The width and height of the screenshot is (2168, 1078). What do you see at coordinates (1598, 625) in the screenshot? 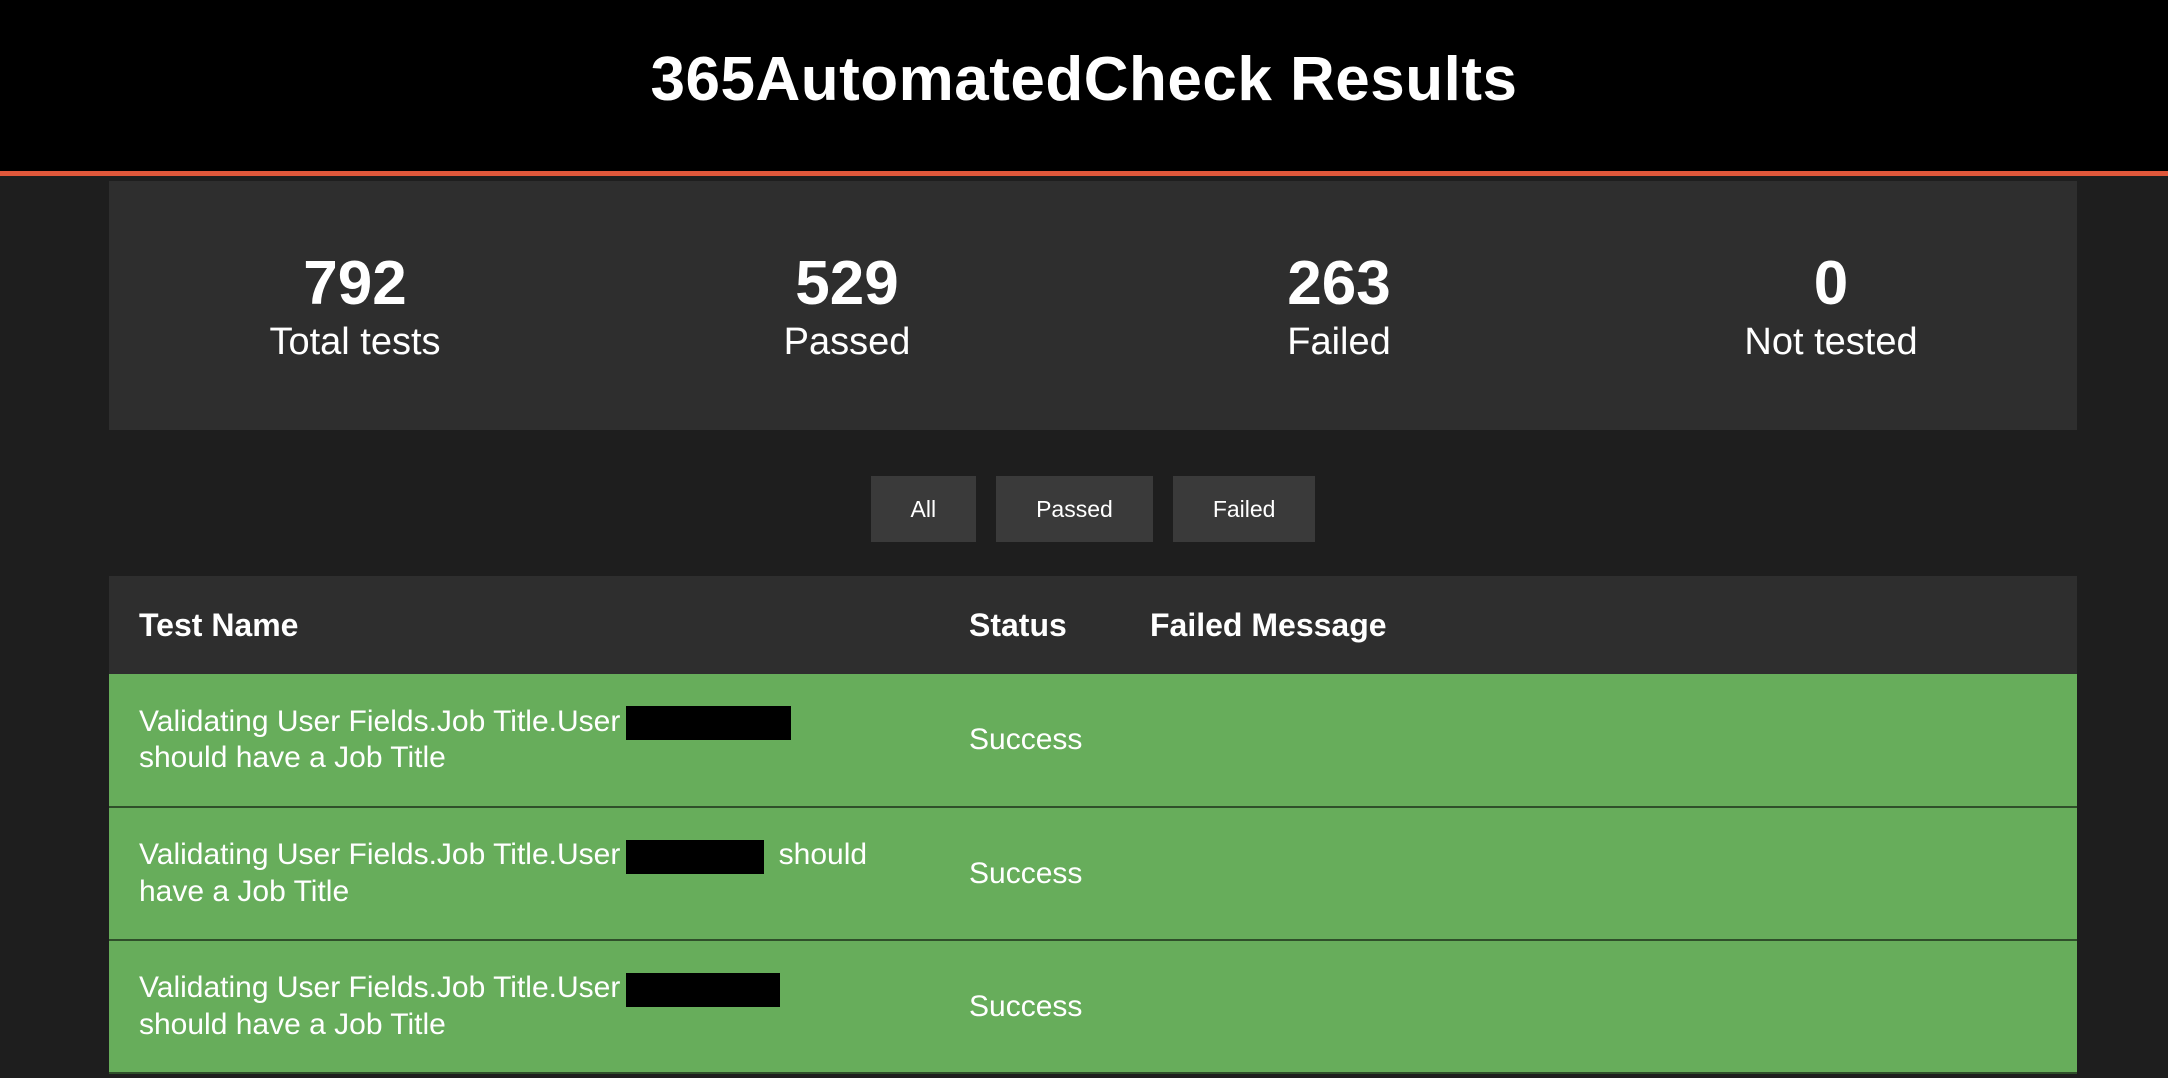
I see `column-header-failed-message: Failed Message` at bounding box center [1598, 625].